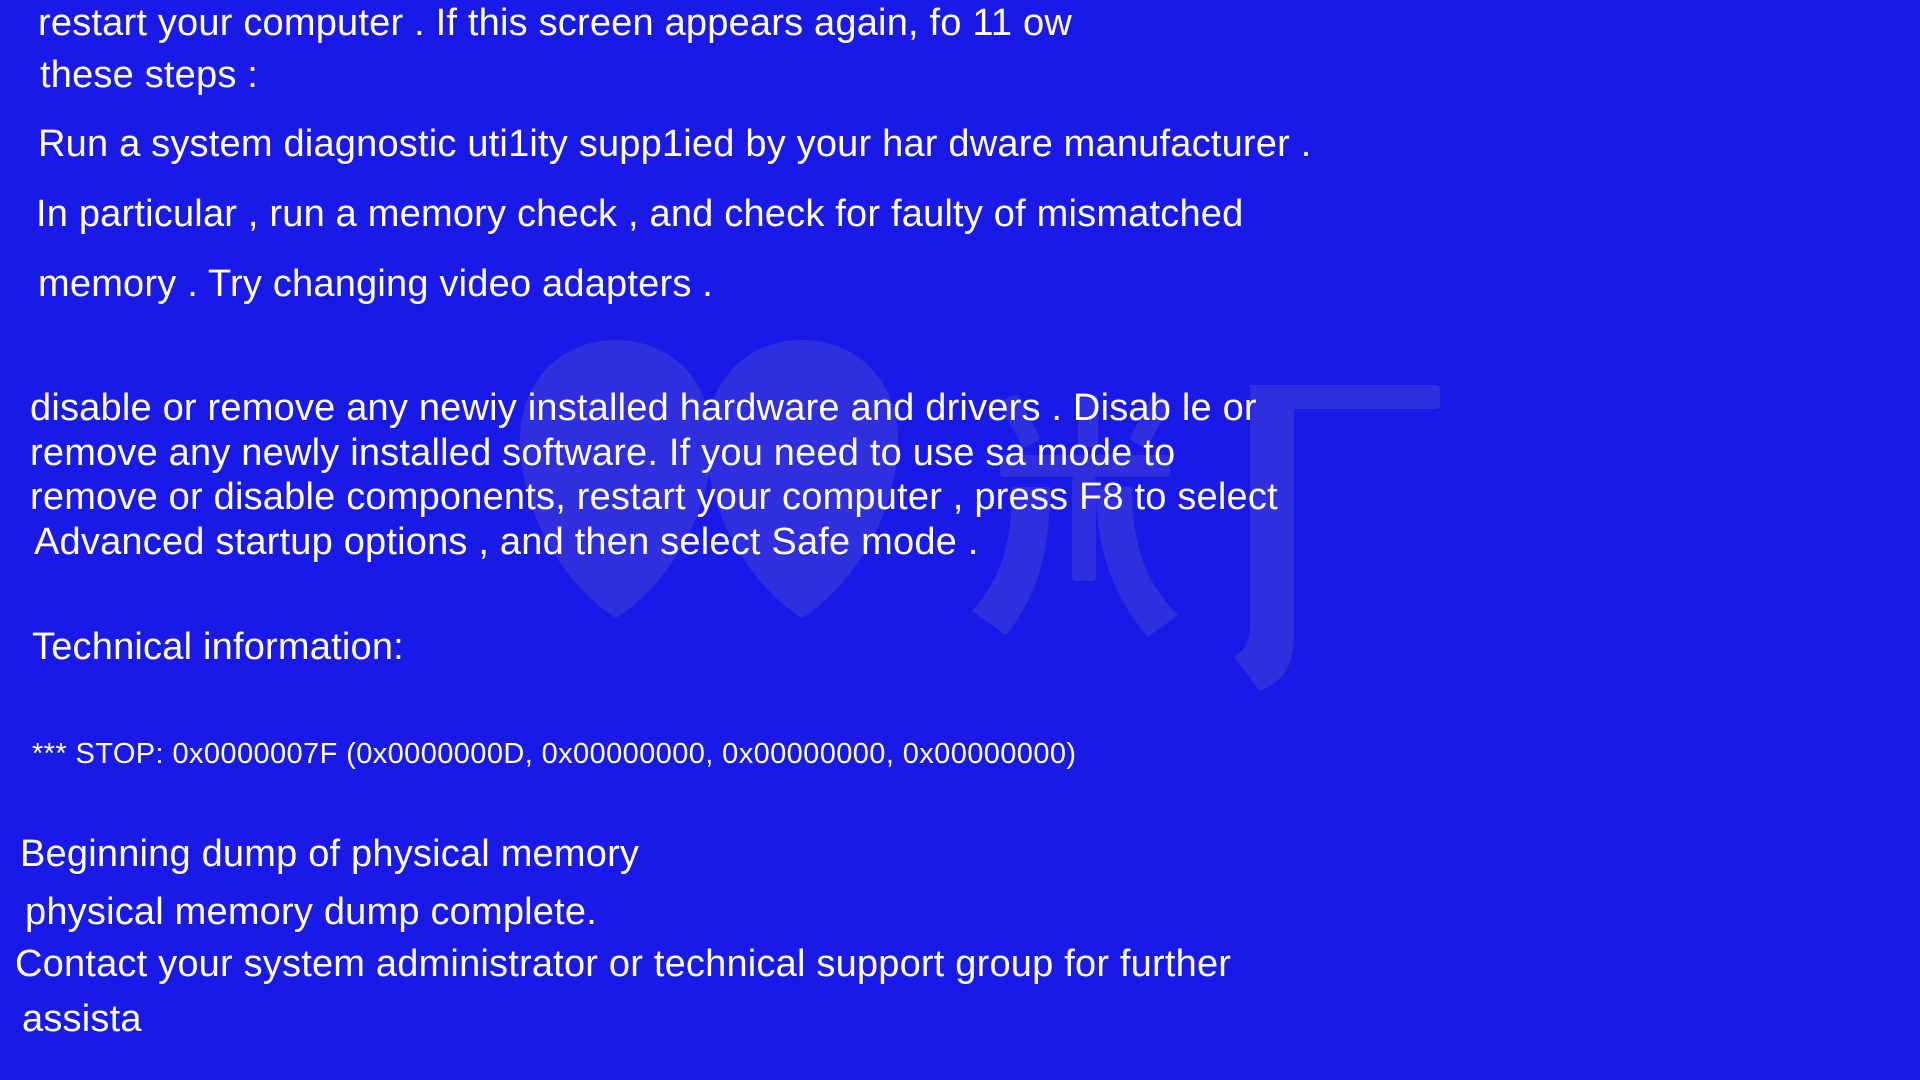 Image resolution: width=1920 pixels, height=1080 pixels. I want to click on bsod-text-line: assista, so click(82, 1019).